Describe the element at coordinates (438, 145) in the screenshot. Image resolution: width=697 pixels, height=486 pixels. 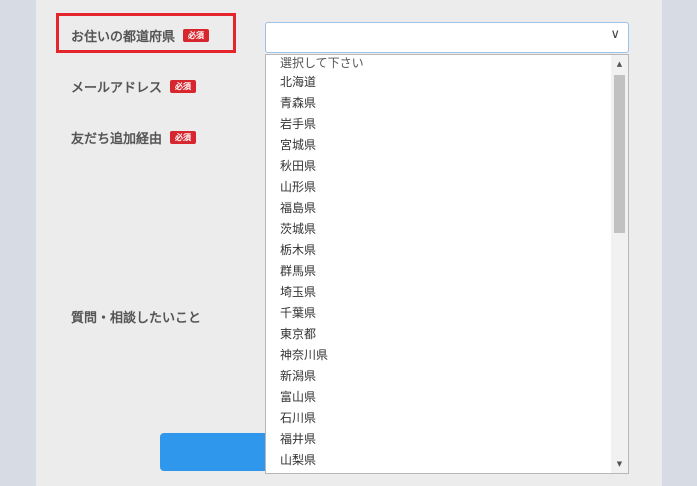
I see `option-miyagi: 宮城県` at that location.